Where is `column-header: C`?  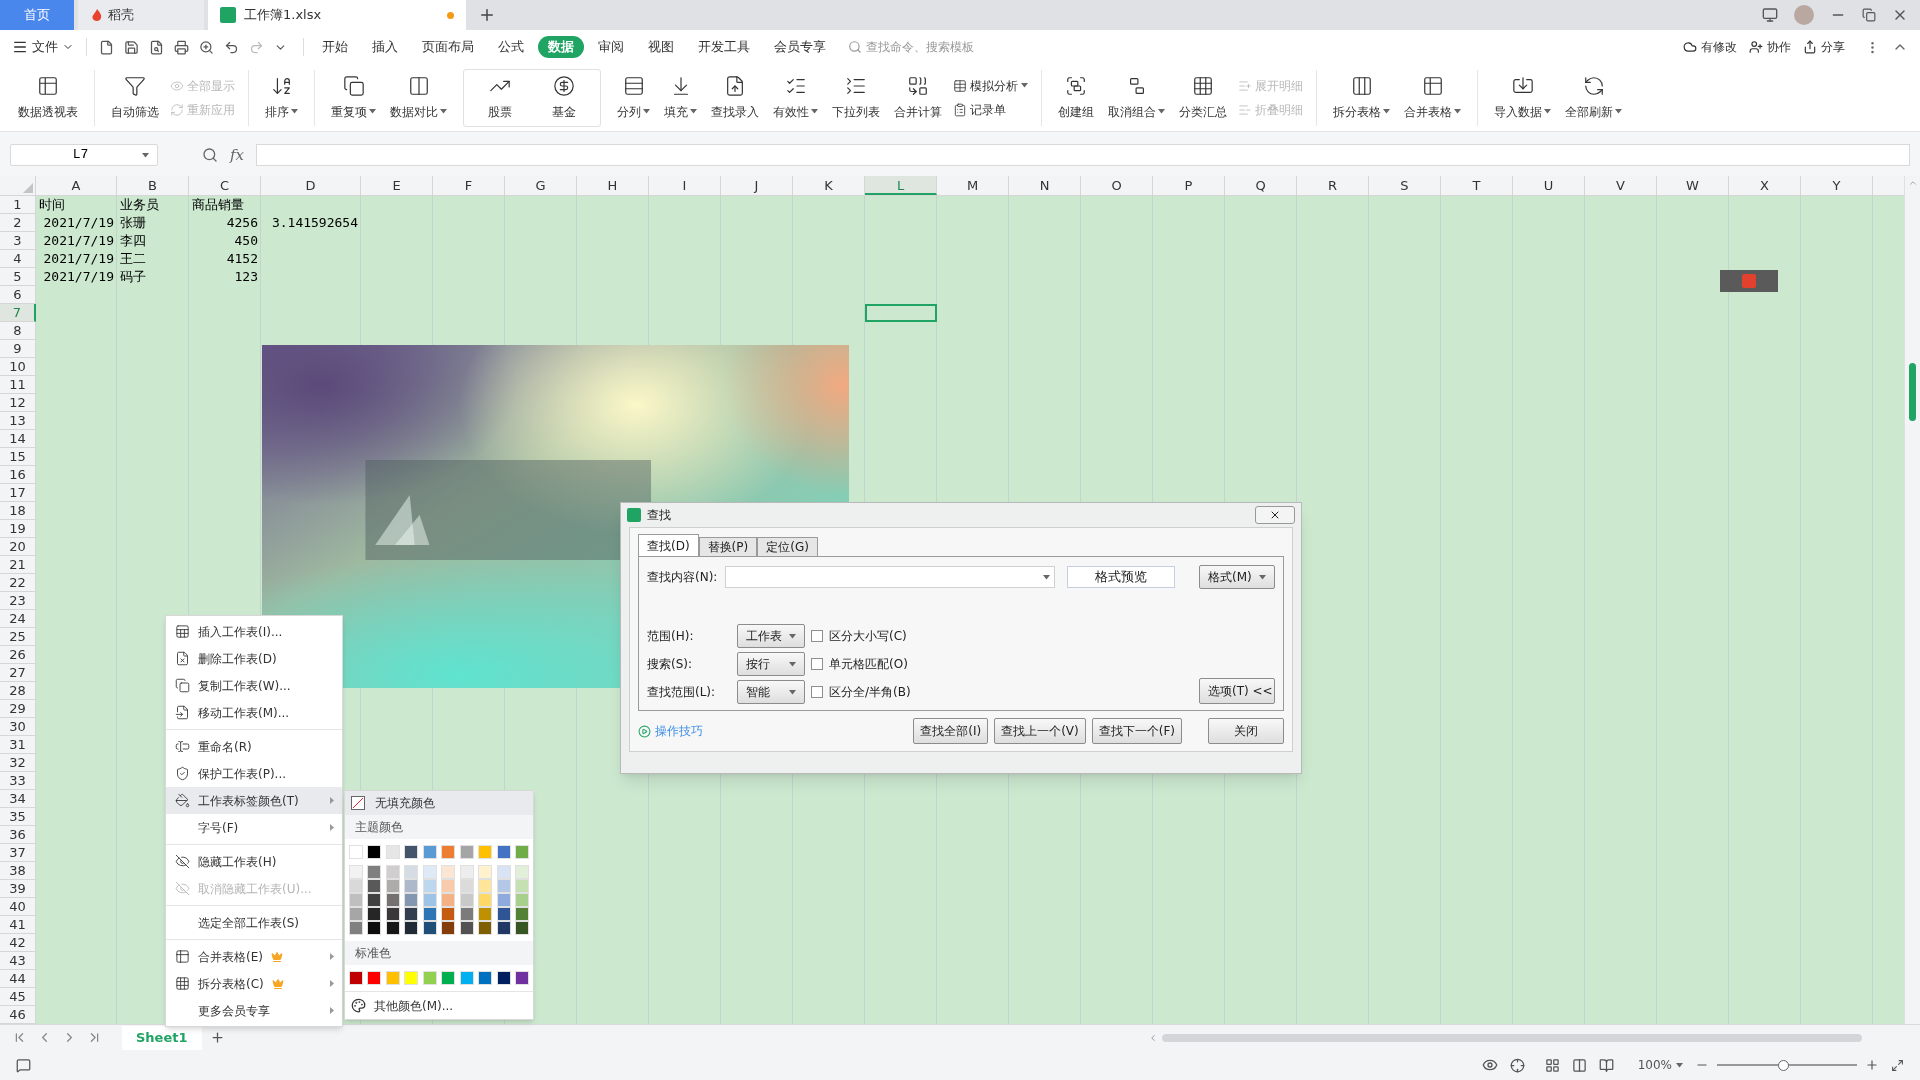 column-header: C is located at coordinates (225, 185).